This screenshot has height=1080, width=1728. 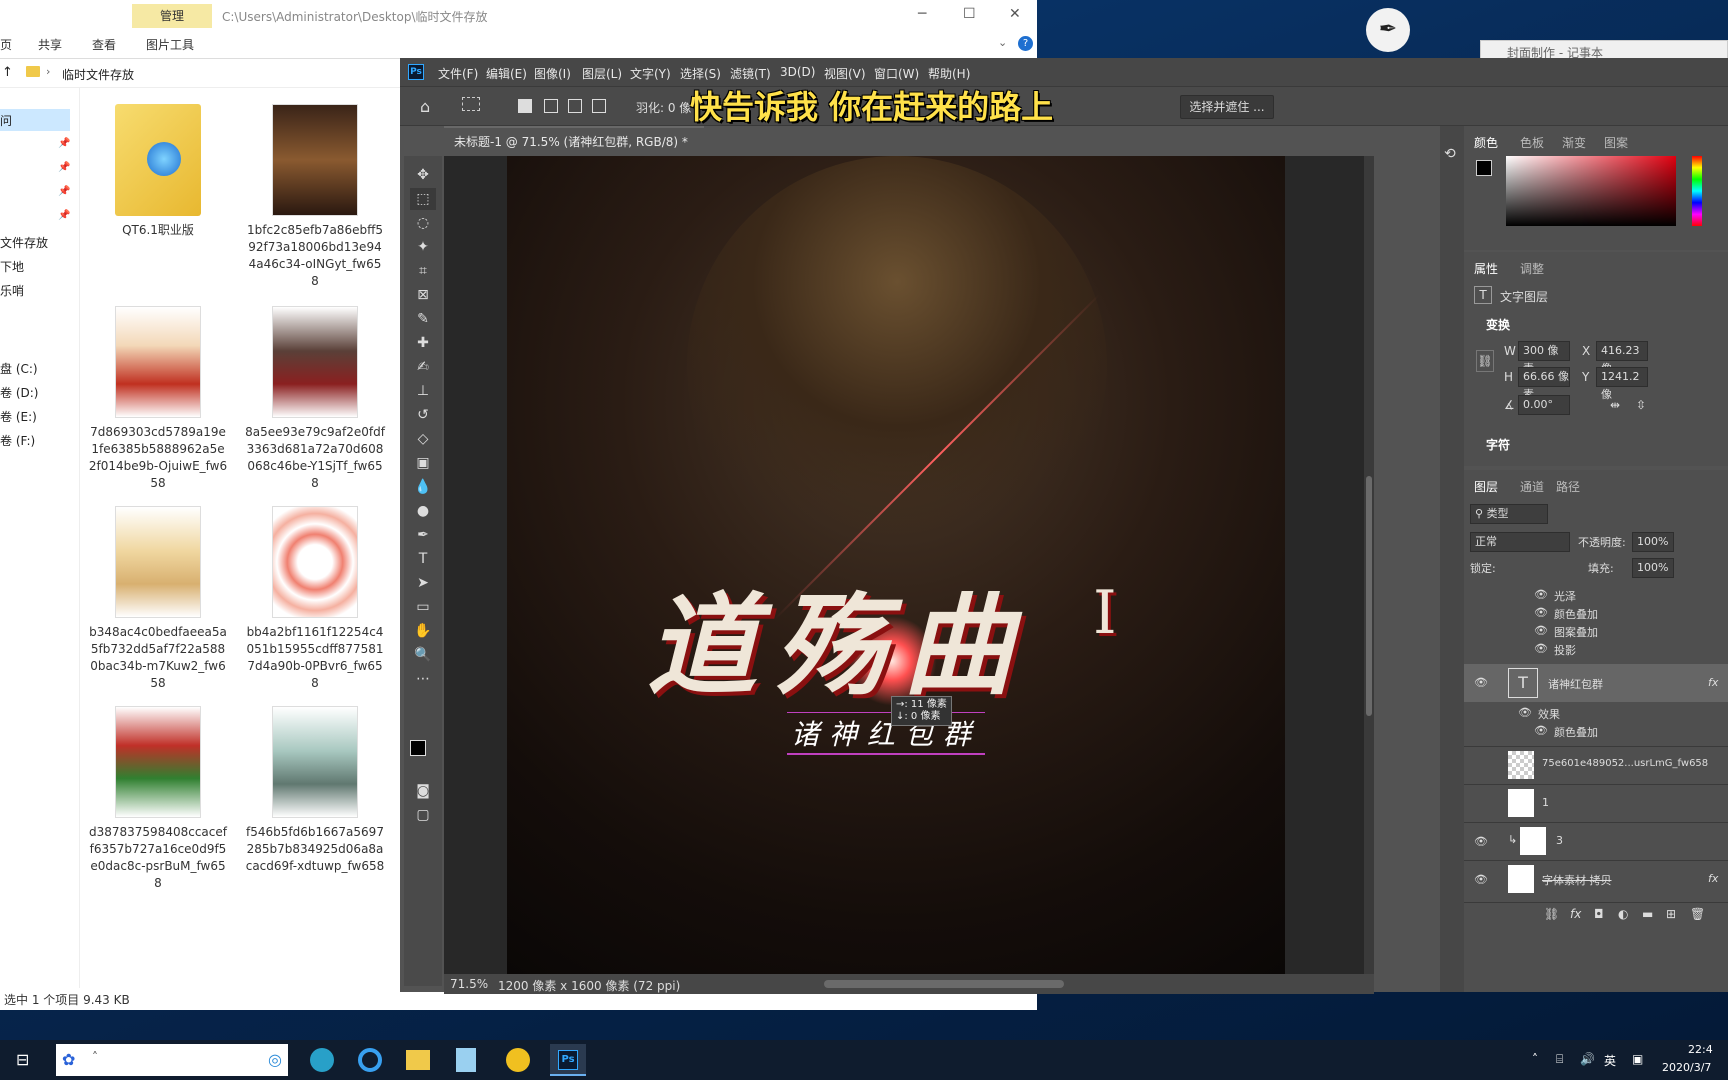 What do you see at coordinates (845, 73) in the screenshot?
I see `menu-view: 视图(V)` at bounding box center [845, 73].